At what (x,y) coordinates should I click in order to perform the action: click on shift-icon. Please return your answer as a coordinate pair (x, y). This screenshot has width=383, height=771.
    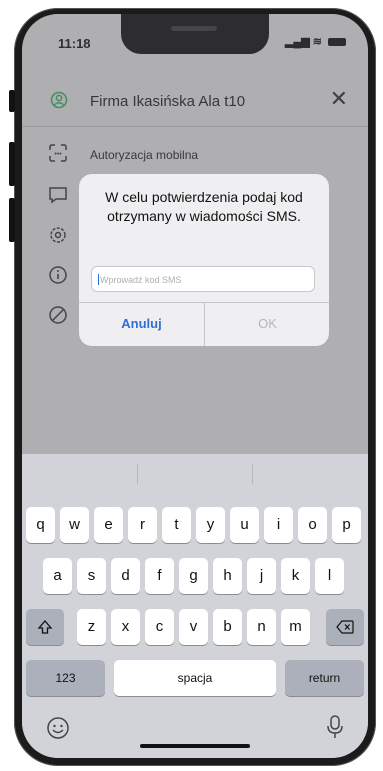
    Looking at the image, I should click on (45, 627).